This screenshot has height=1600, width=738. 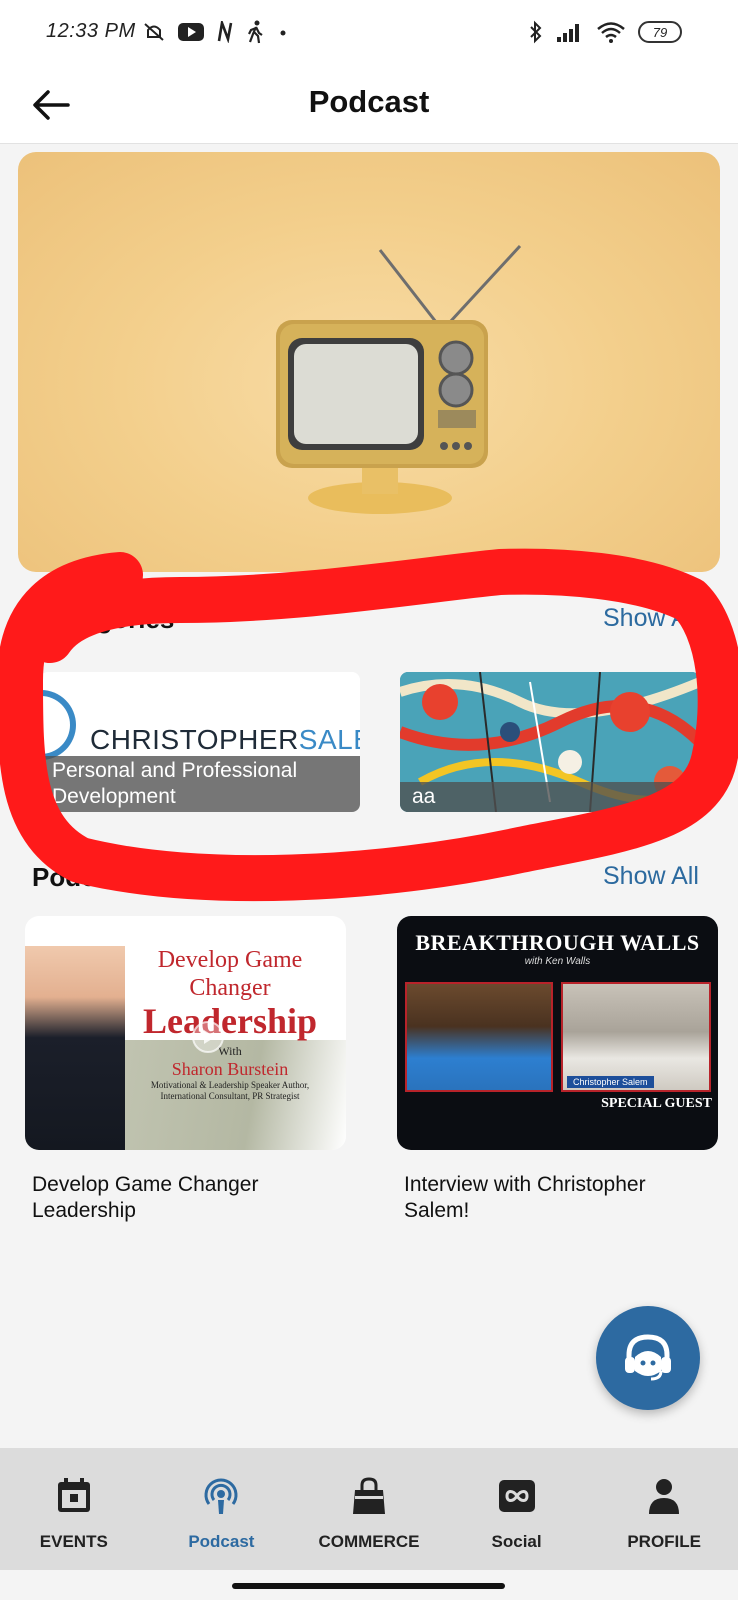 What do you see at coordinates (651, 618) in the screenshot?
I see `categories-show-all-link: Show All` at bounding box center [651, 618].